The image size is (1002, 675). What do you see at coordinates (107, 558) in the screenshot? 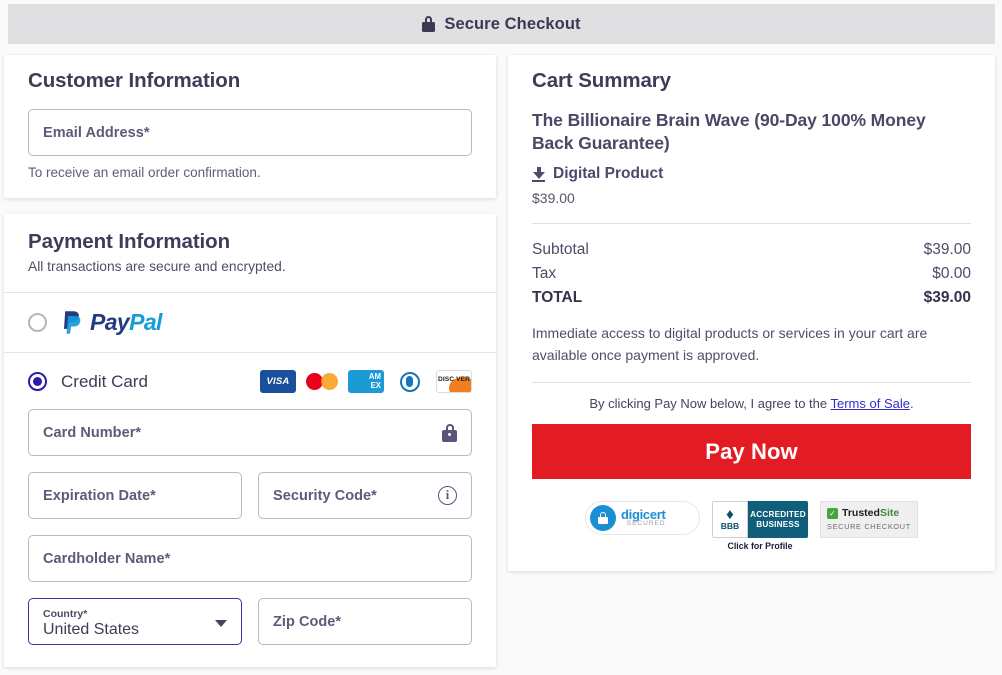
I see `cardholder-name-placeholder: Cardholder Name*` at bounding box center [107, 558].